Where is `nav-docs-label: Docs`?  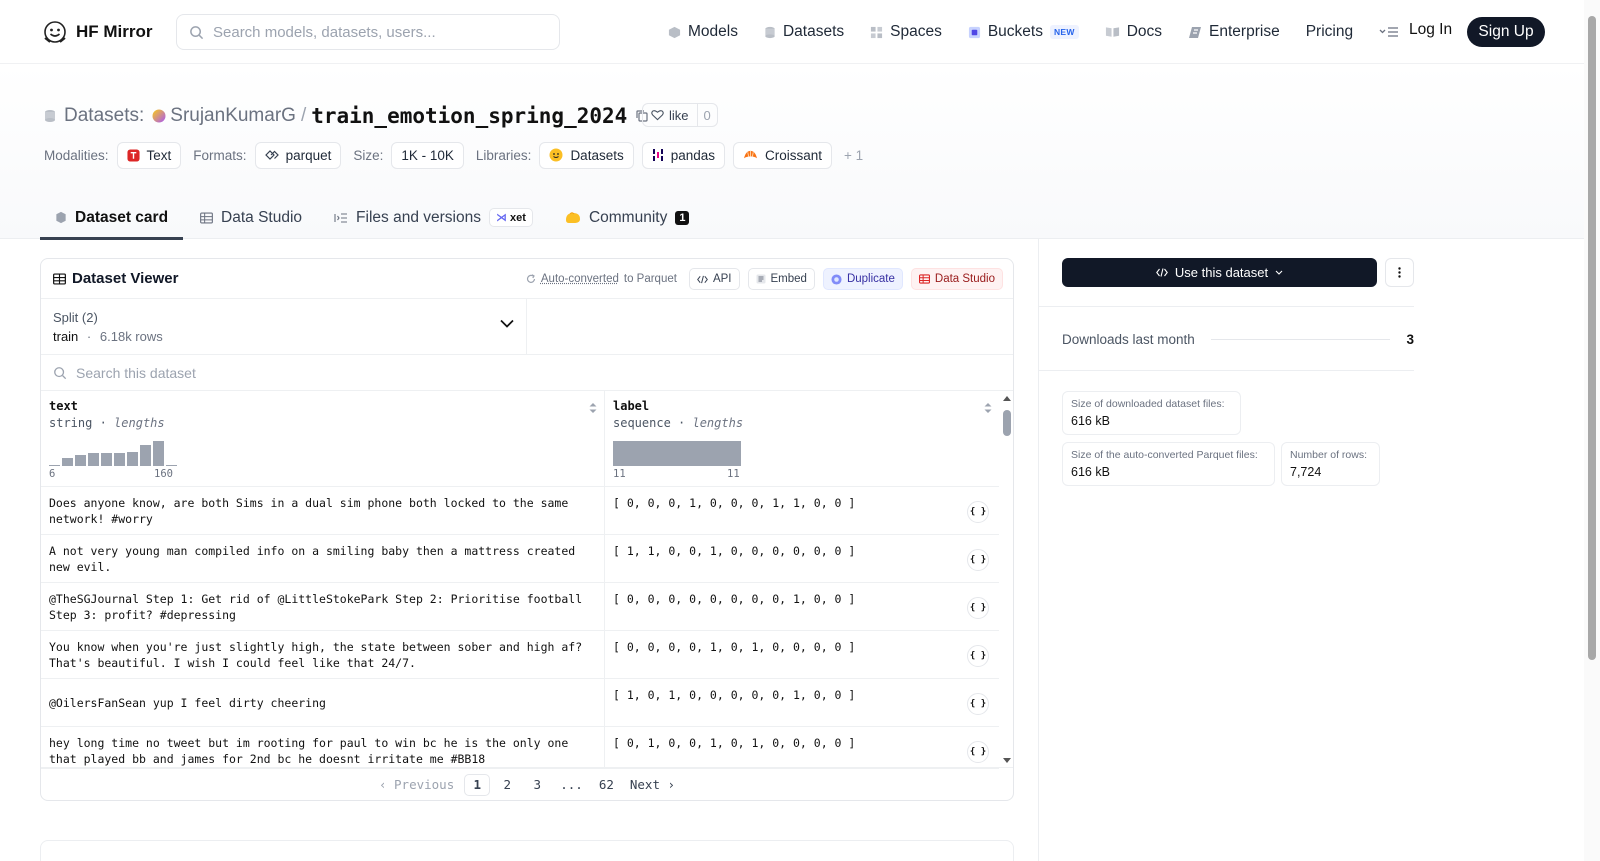 nav-docs-label: Docs is located at coordinates (1144, 32).